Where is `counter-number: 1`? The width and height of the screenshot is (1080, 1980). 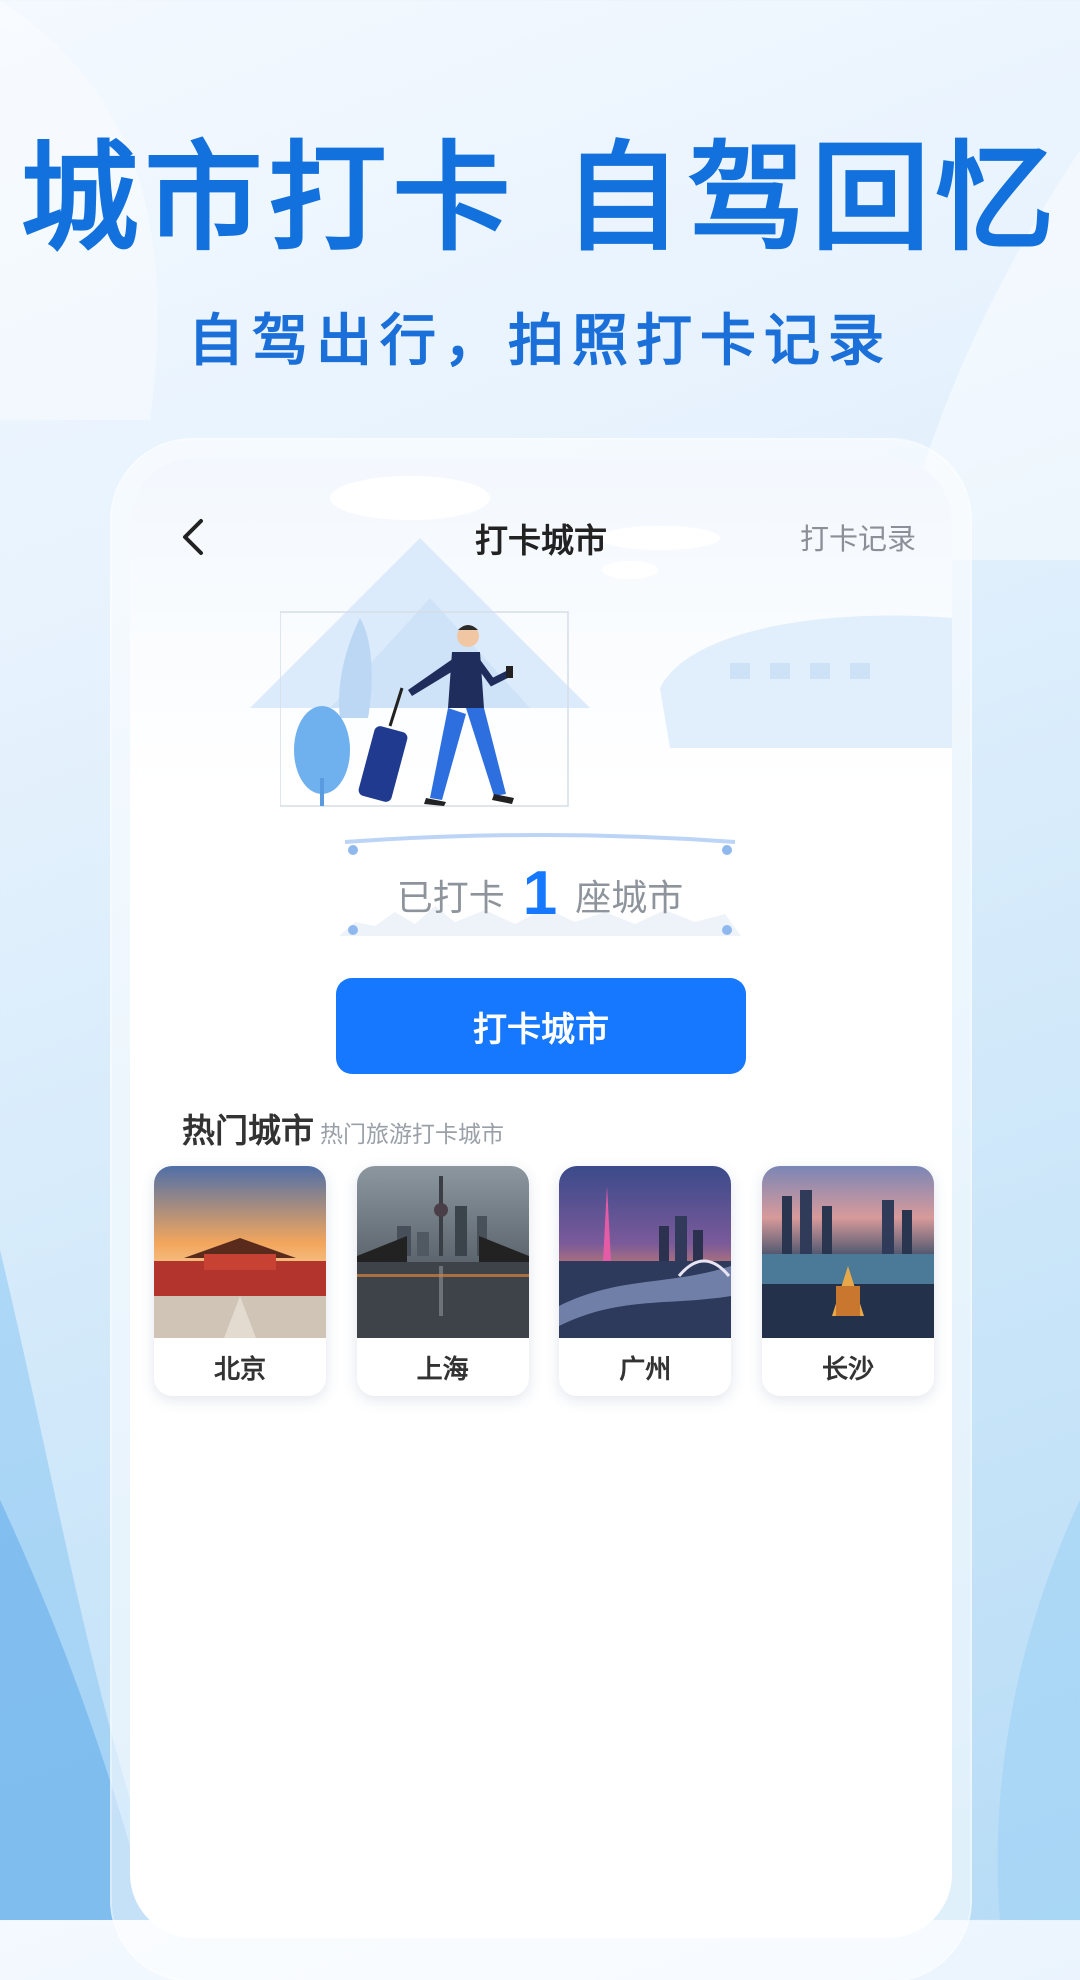
counter-number: 1 is located at coordinates (540, 893).